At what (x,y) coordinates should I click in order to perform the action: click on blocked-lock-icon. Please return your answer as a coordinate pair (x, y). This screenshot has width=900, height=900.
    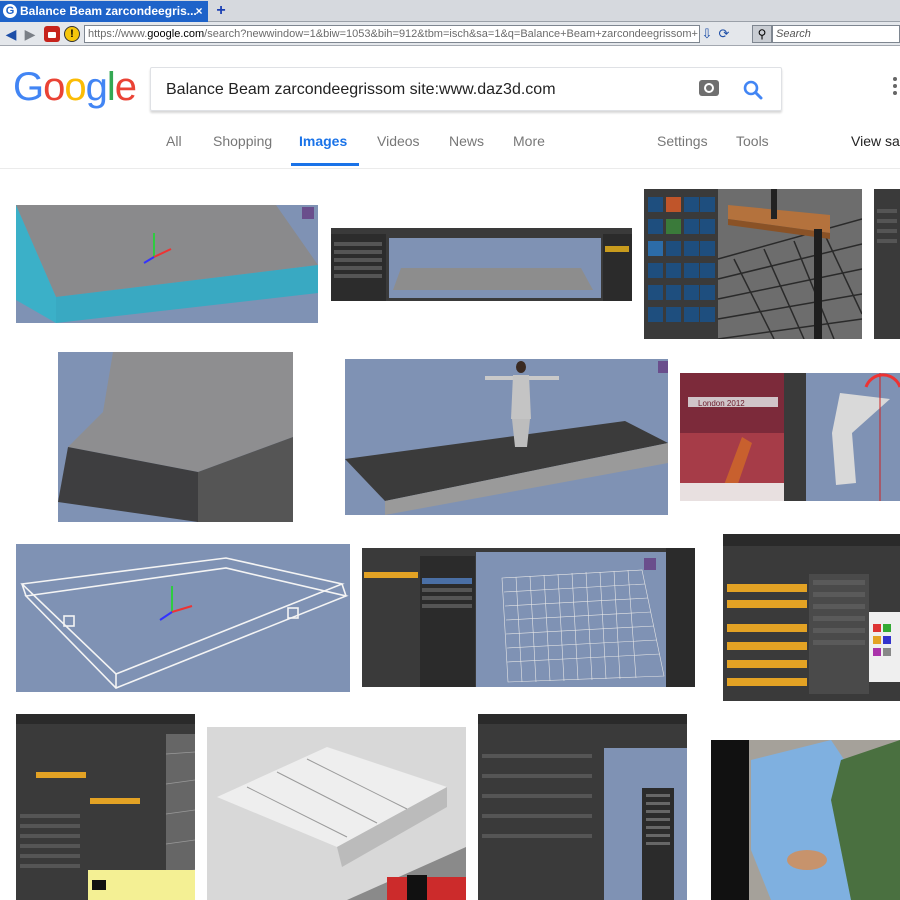
    Looking at the image, I should click on (52, 34).